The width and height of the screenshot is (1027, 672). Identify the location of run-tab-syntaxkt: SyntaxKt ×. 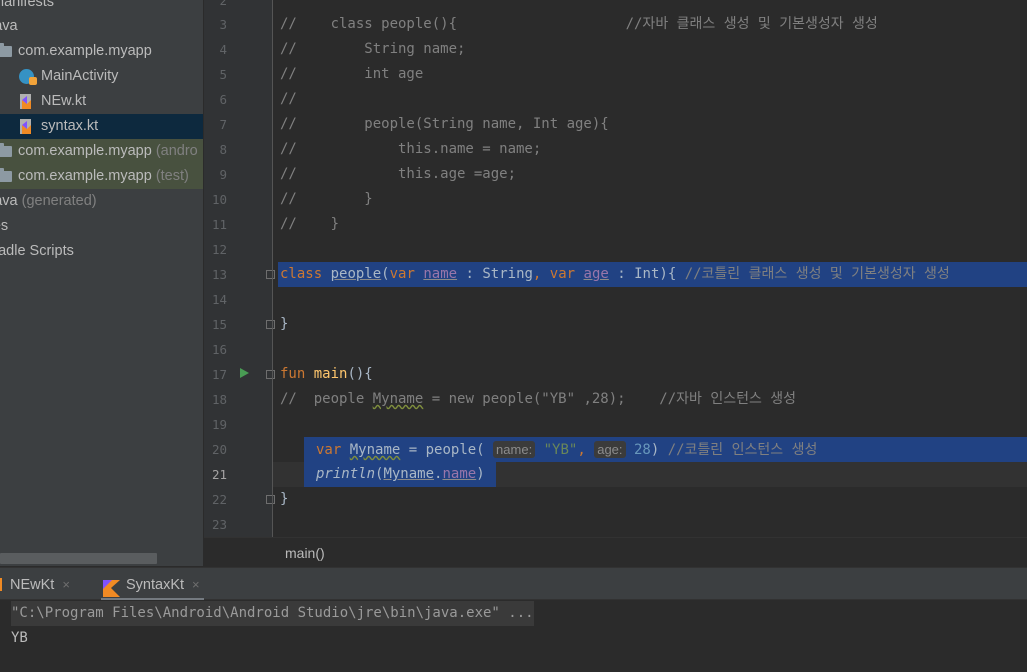
(152, 584).